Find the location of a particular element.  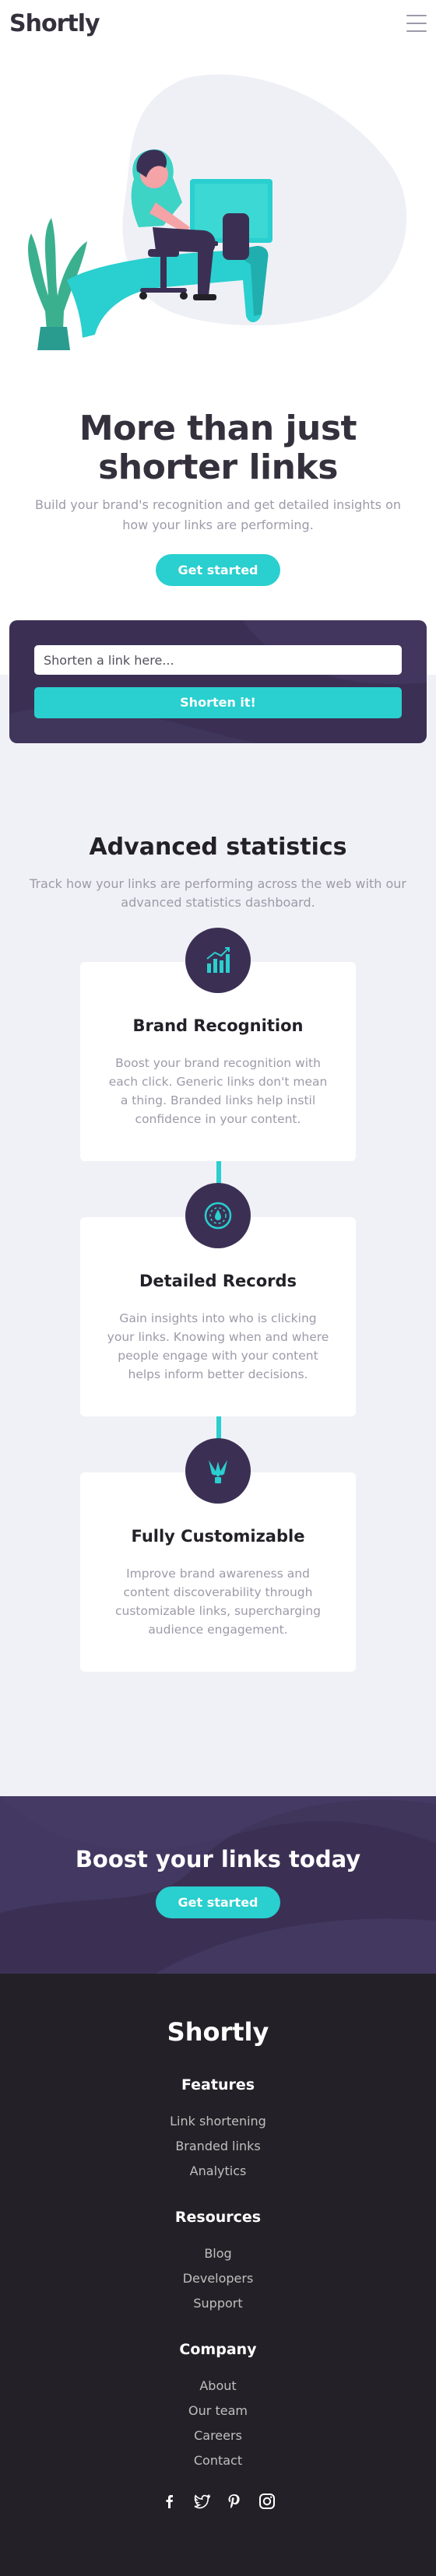

card-title: Brand Recognition is located at coordinates (218, 1026).